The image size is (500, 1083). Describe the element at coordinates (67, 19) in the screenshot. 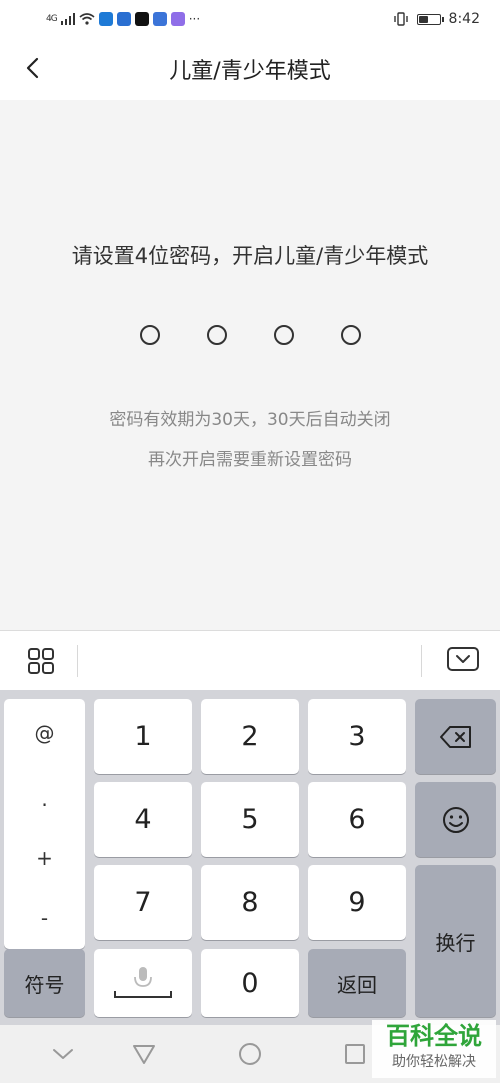

I see `signal-icon` at that location.